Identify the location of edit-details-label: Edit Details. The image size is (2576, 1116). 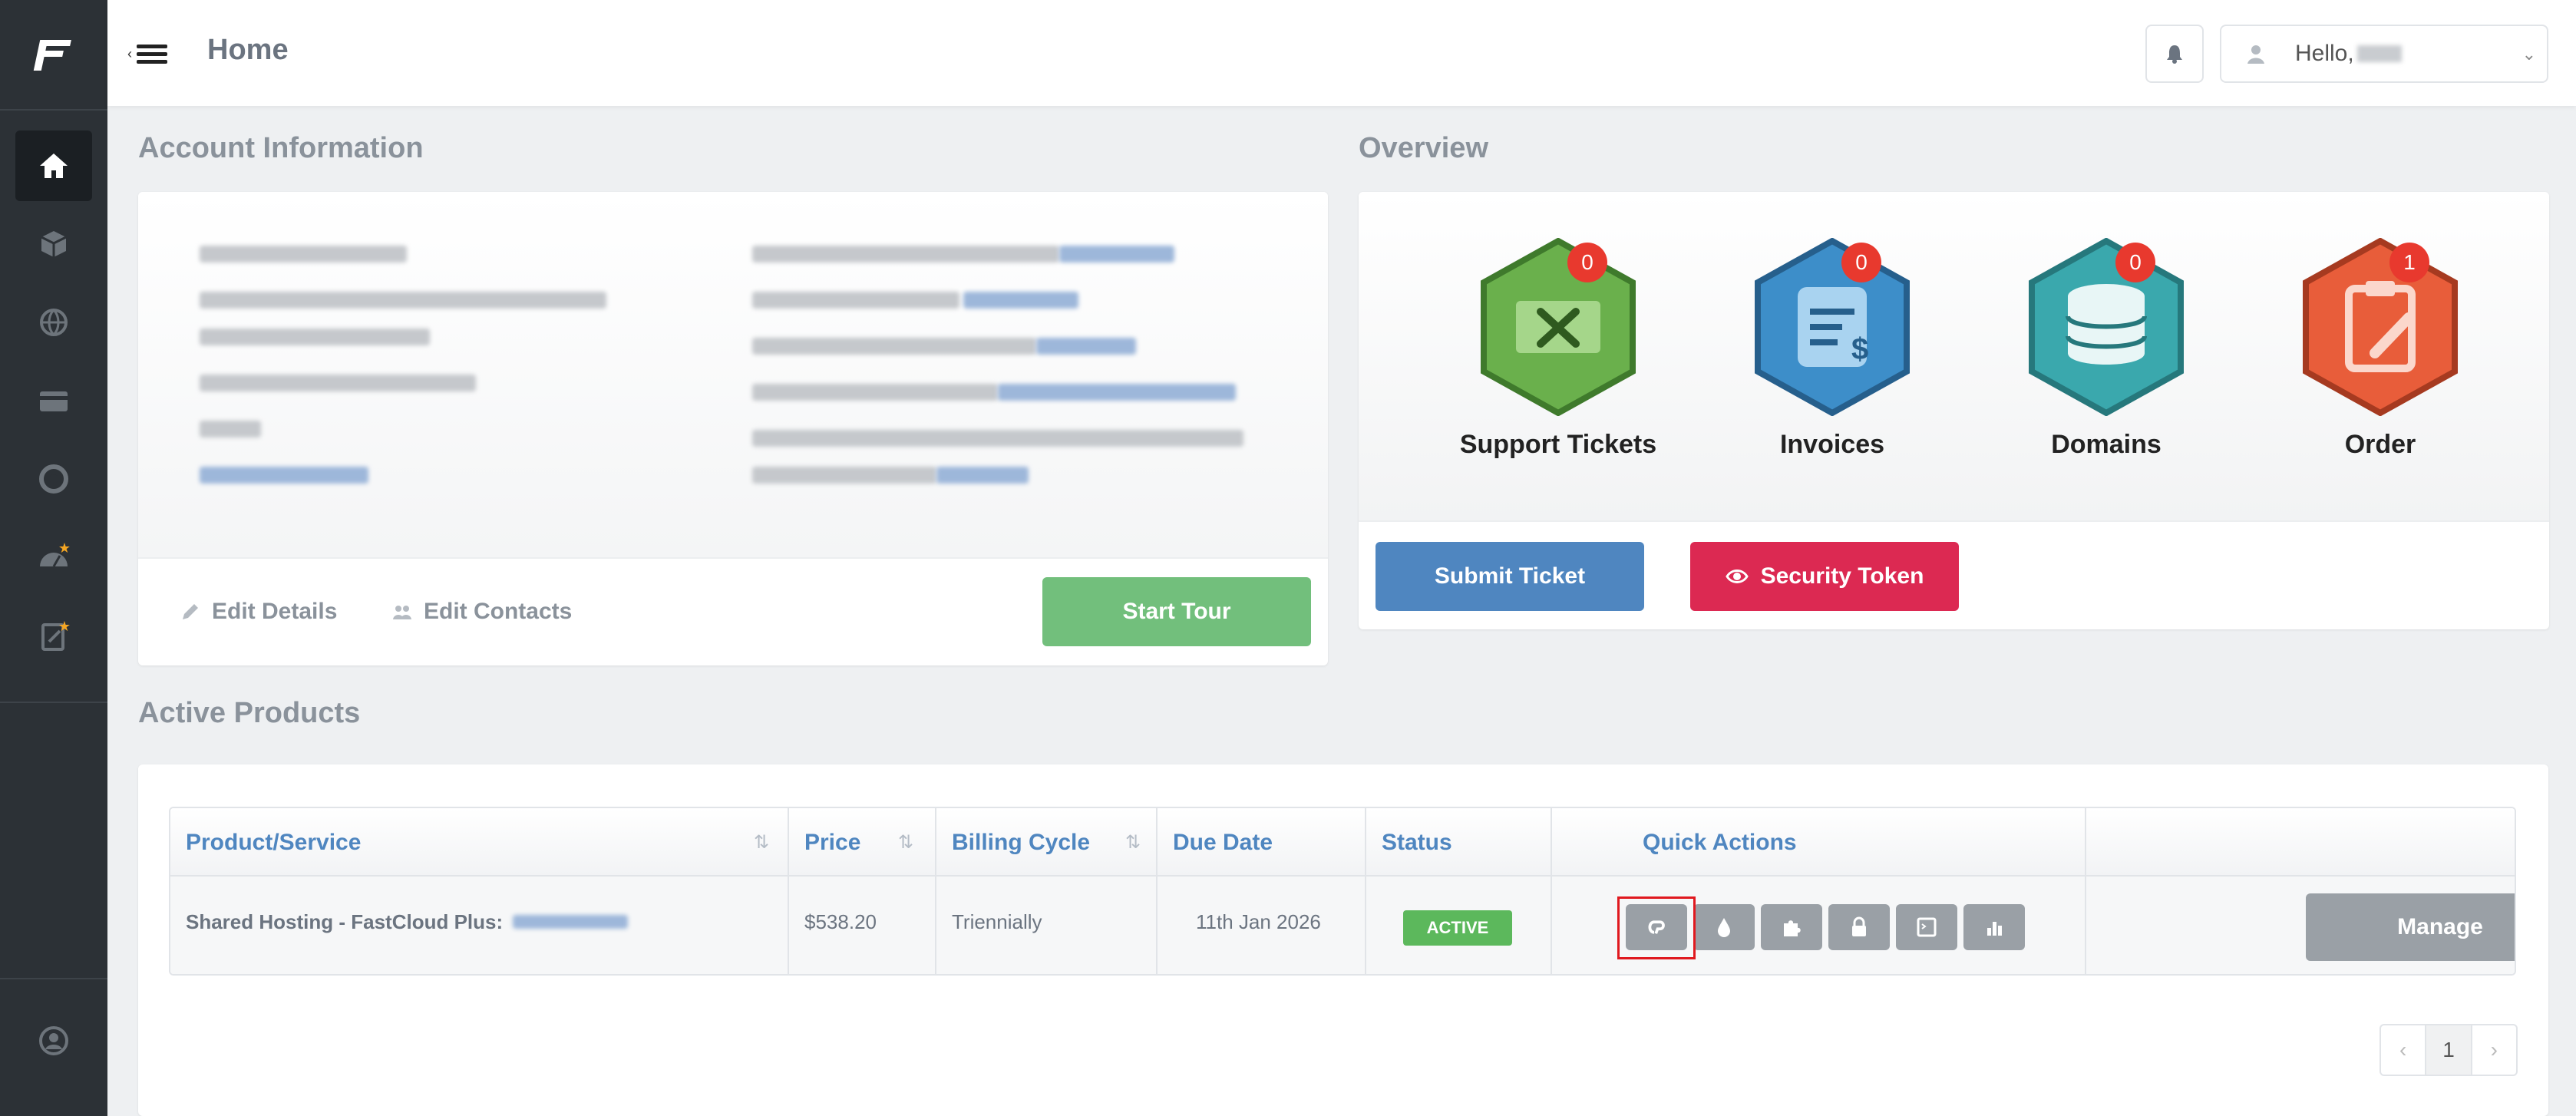
(275, 611).